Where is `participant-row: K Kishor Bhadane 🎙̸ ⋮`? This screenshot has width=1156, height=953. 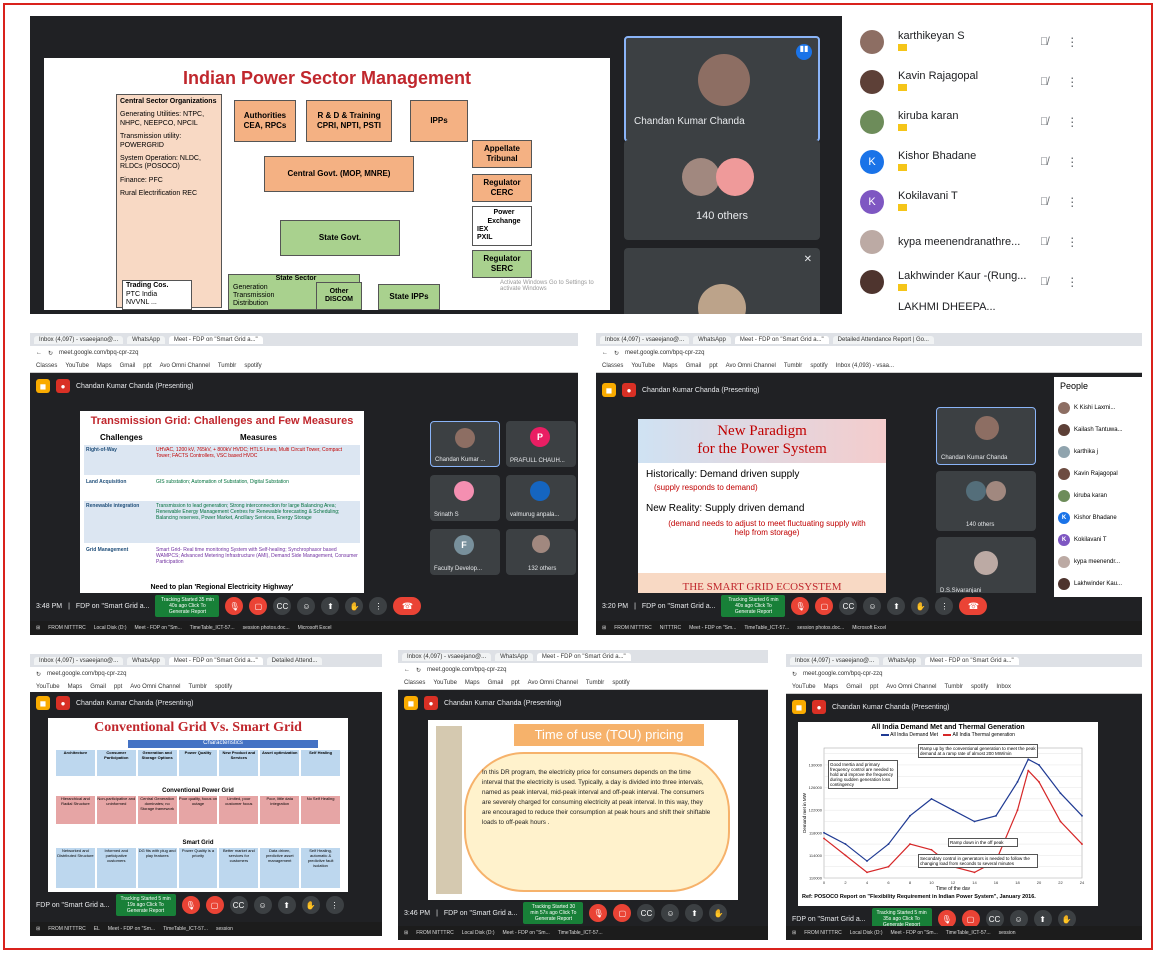
participant-row: K Kishor Bhadane 🎙̸ ⋮ is located at coordinates (990, 162).